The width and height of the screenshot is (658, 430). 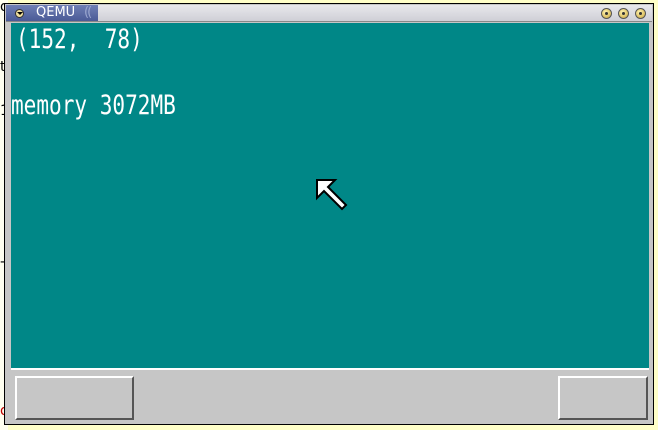 What do you see at coordinates (74, 398) in the screenshot?
I see `start-button` at bounding box center [74, 398].